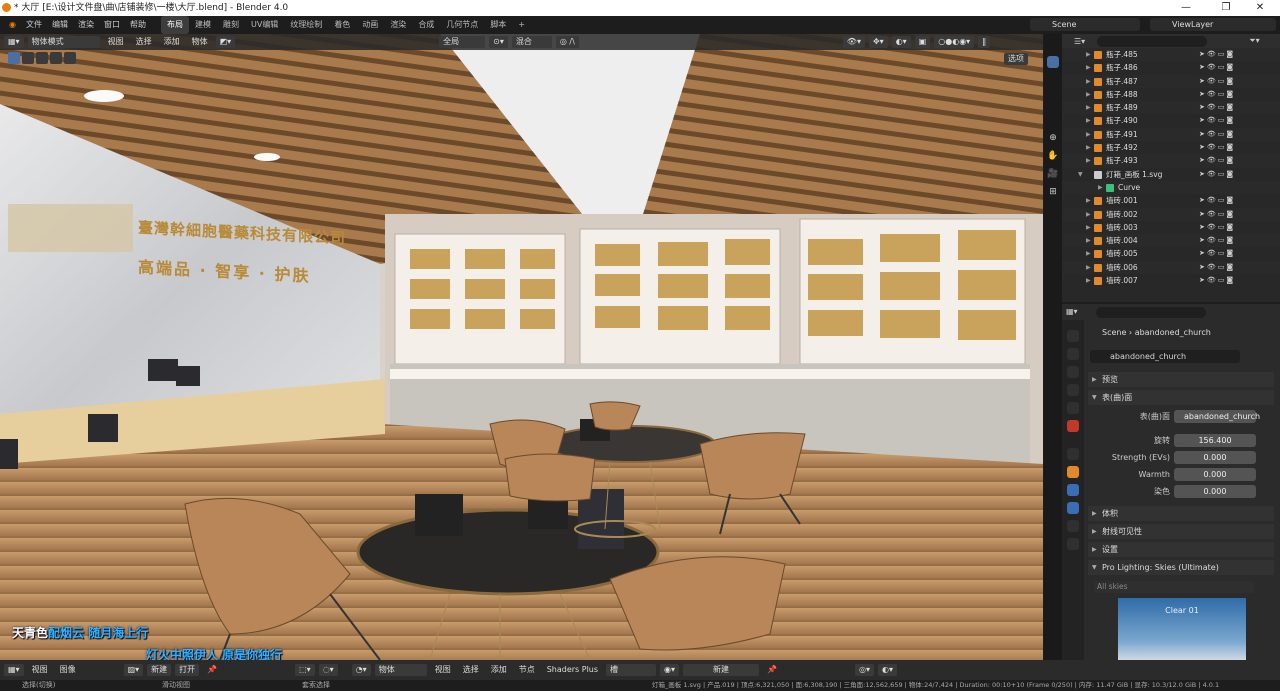 This screenshot has height=691, width=1280. Describe the element at coordinates (305, 670) in the screenshot. I see `image-view-mode-icon: ⬚▾` at that location.